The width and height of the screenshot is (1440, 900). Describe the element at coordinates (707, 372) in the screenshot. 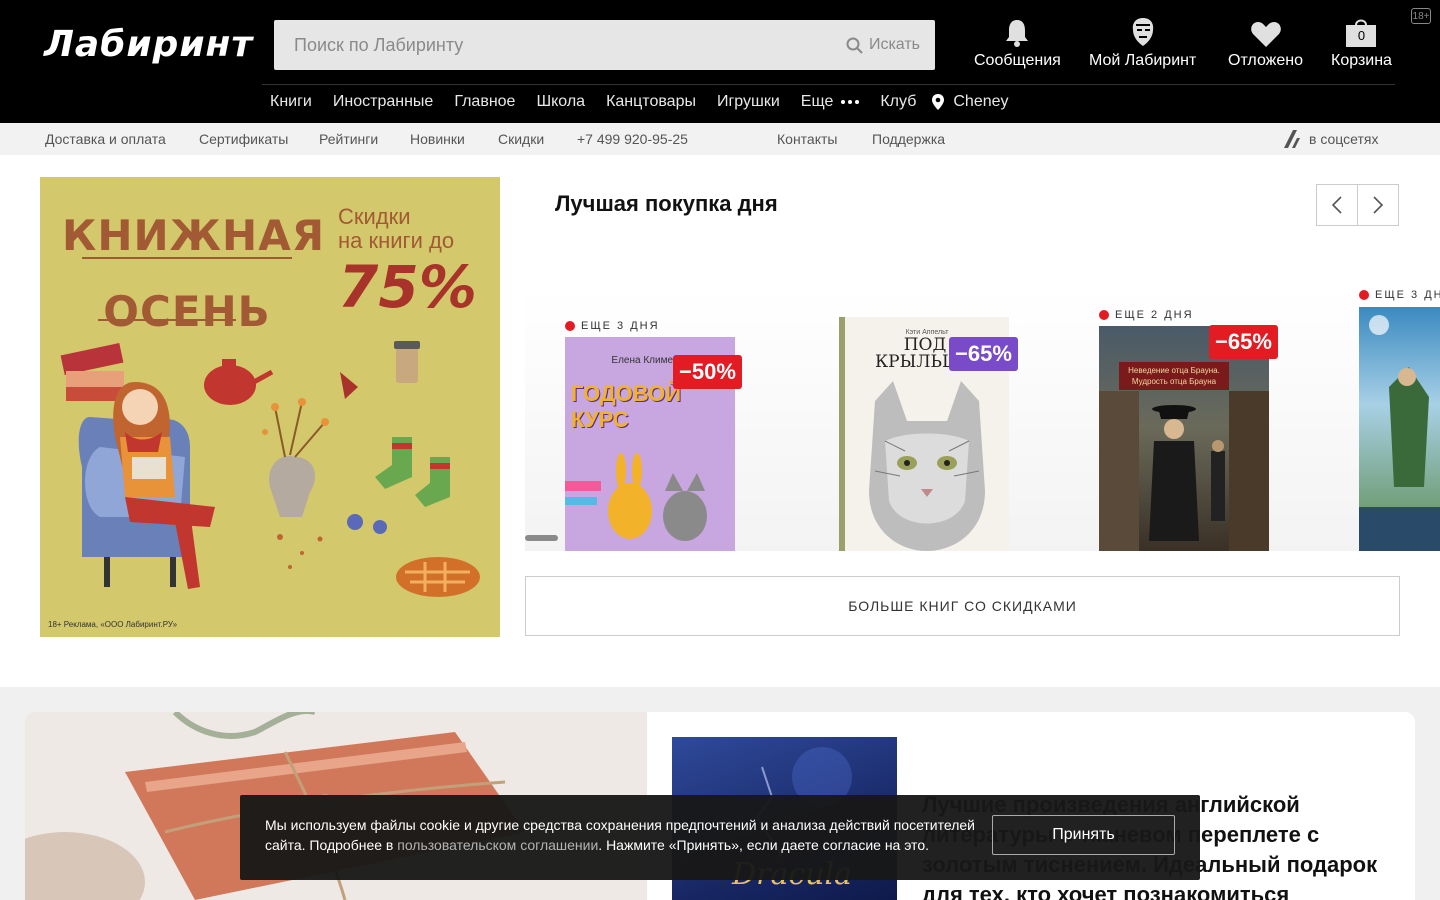

I see `discount-badge: −50%` at that location.